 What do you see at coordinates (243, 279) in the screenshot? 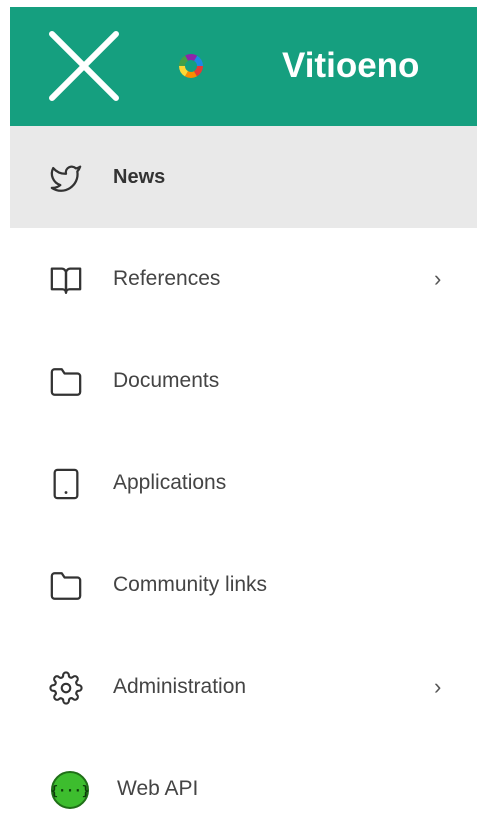
I see `nav-item-references: References ›` at bounding box center [243, 279].